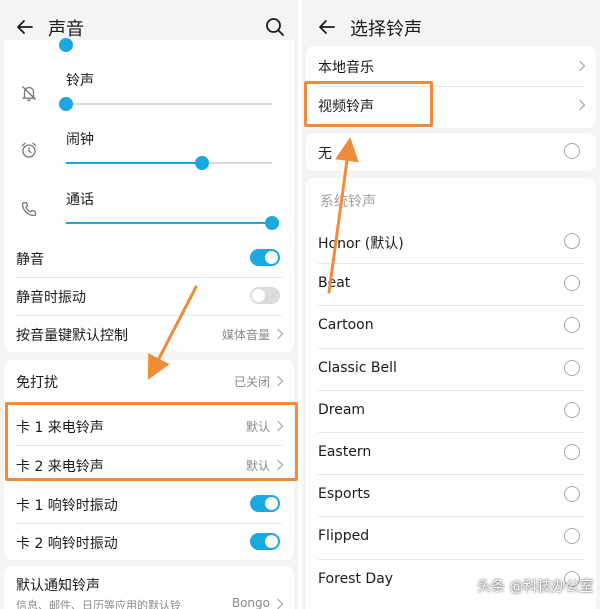  I want to click on highlight-box-video-ringtone, so click(368, 104).